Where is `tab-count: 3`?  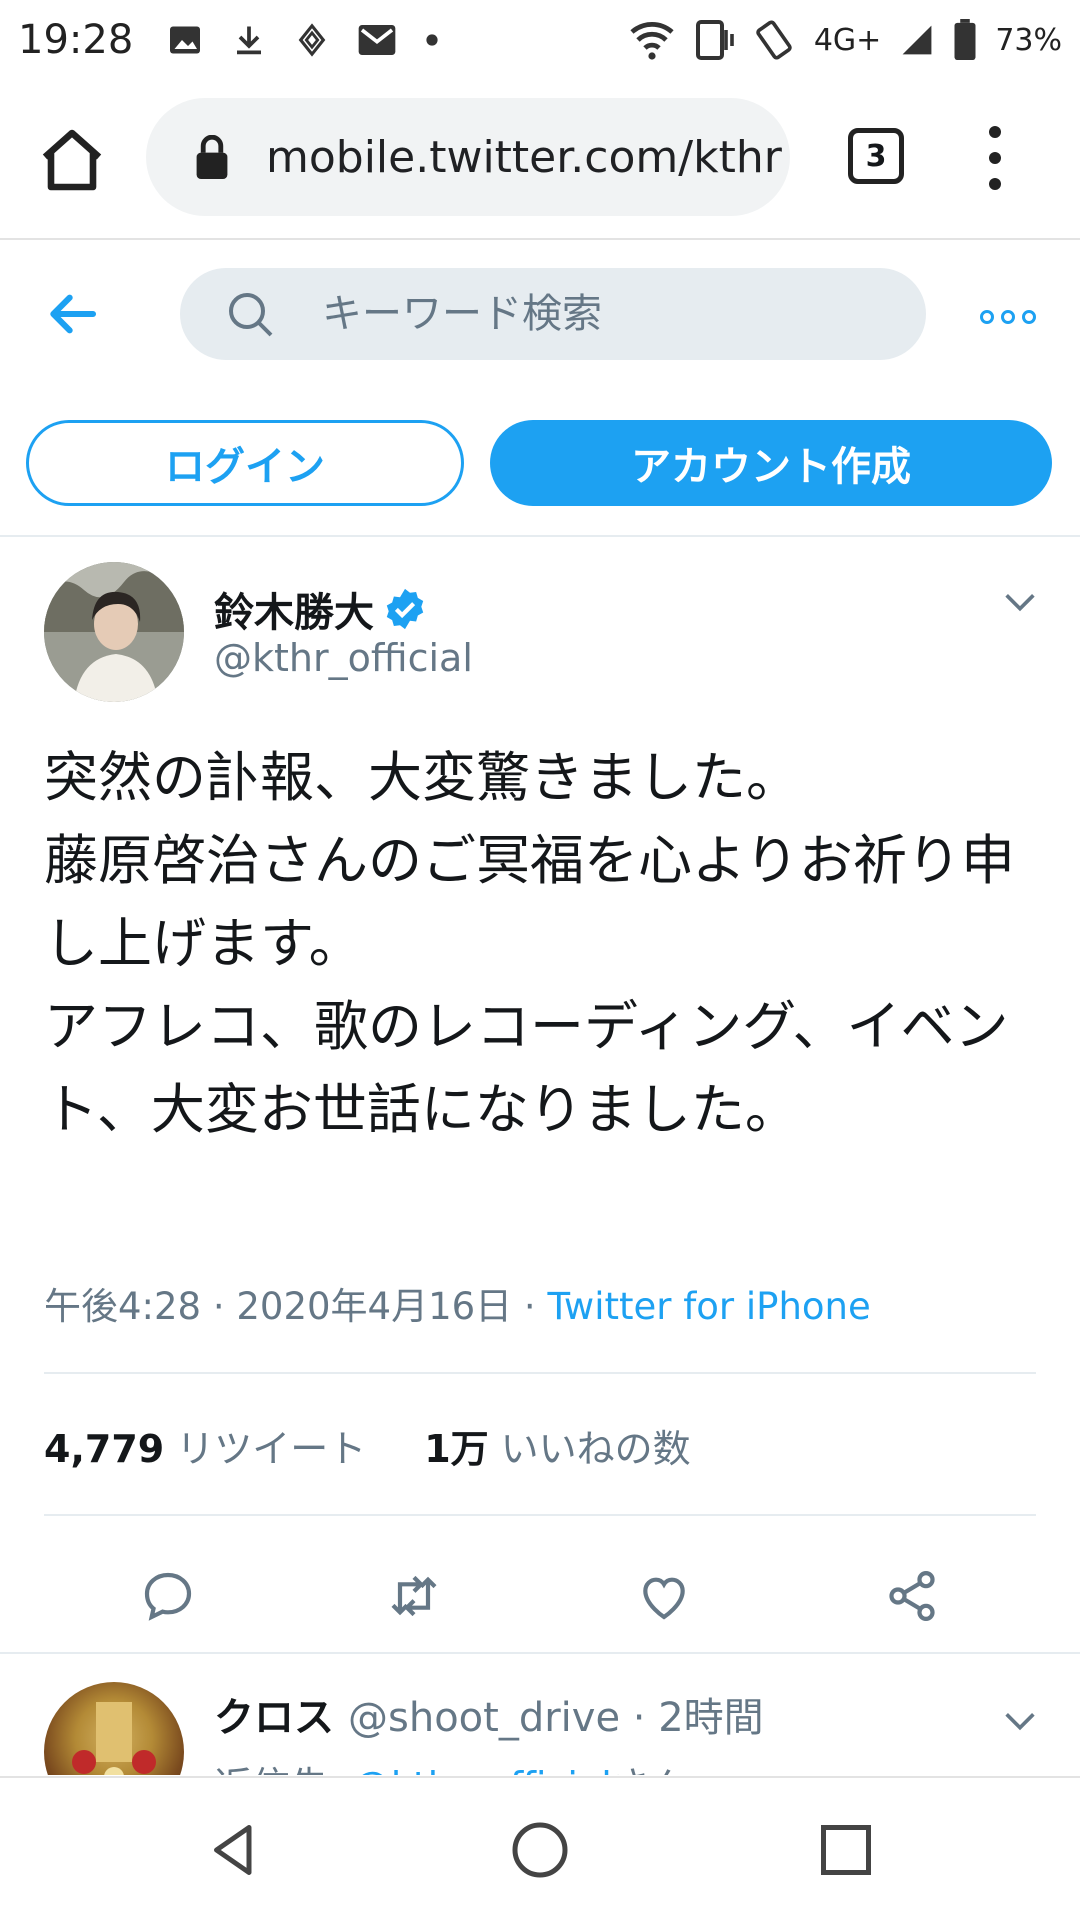
tab-count: 3 is located at coordinates (876, 156).